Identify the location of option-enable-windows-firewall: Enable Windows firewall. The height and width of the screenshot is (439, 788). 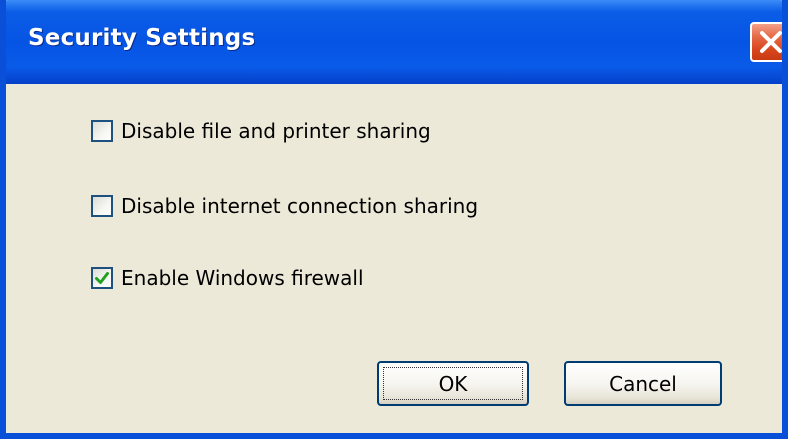
(227, 278).